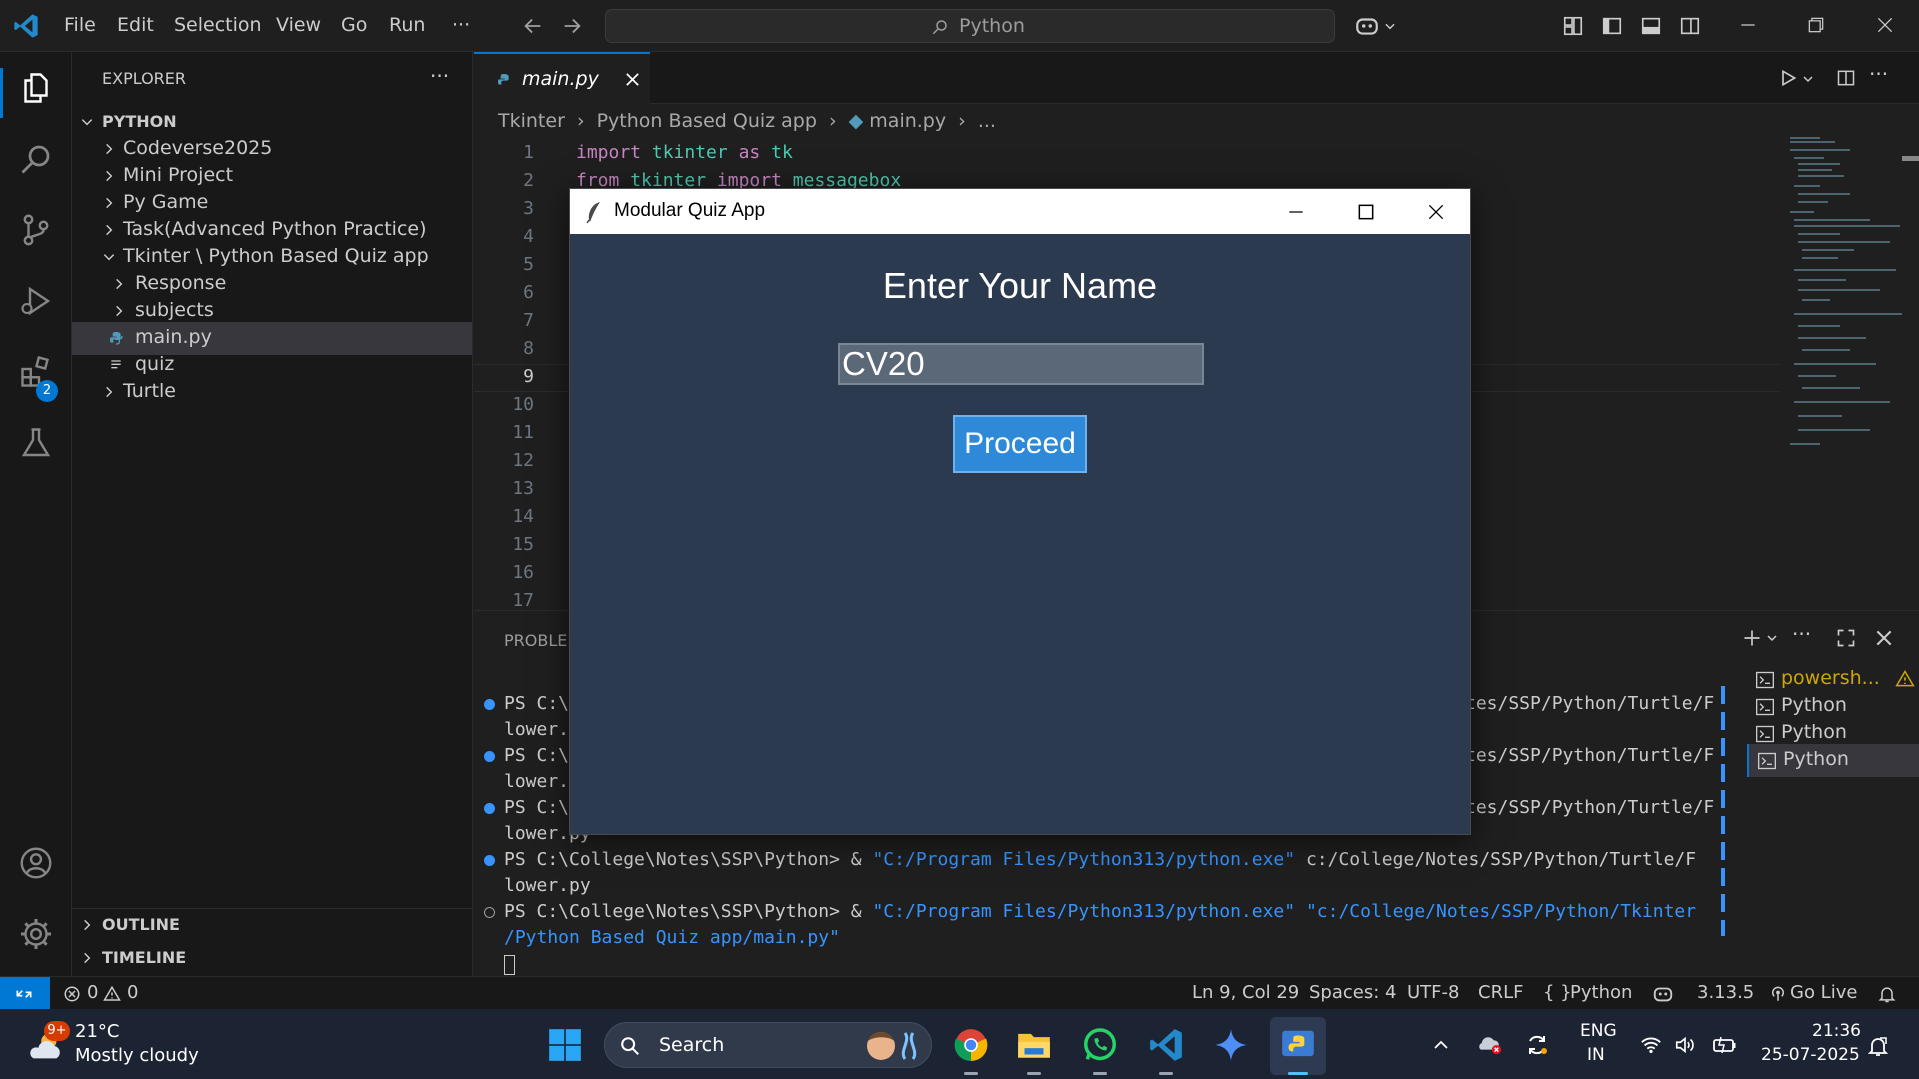 Image resolution: width=1919 pixels, height=1079 pixels. Describe the element at coordinates (1814, 705) in the screenshot. I see `terminal-list-label: Python` at that location.